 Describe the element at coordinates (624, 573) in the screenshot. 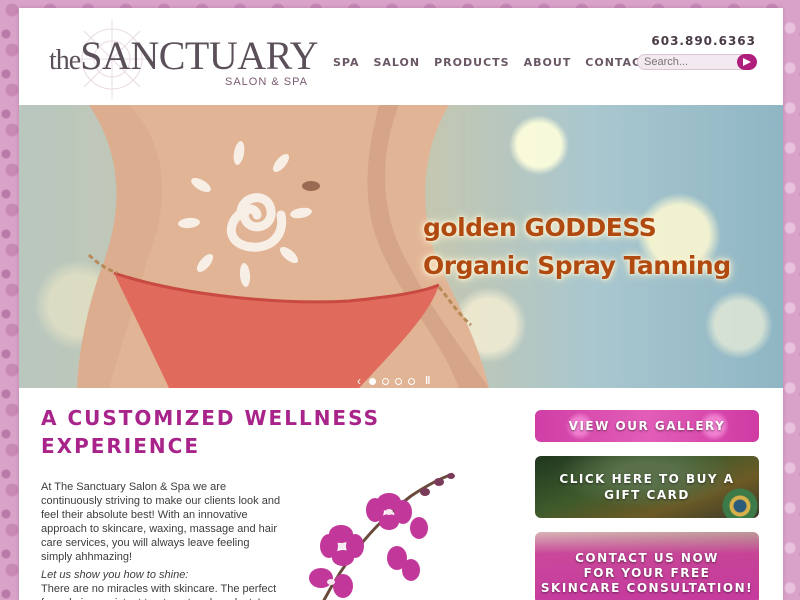

I see `contact-line2: FOR YOUR` at that location.